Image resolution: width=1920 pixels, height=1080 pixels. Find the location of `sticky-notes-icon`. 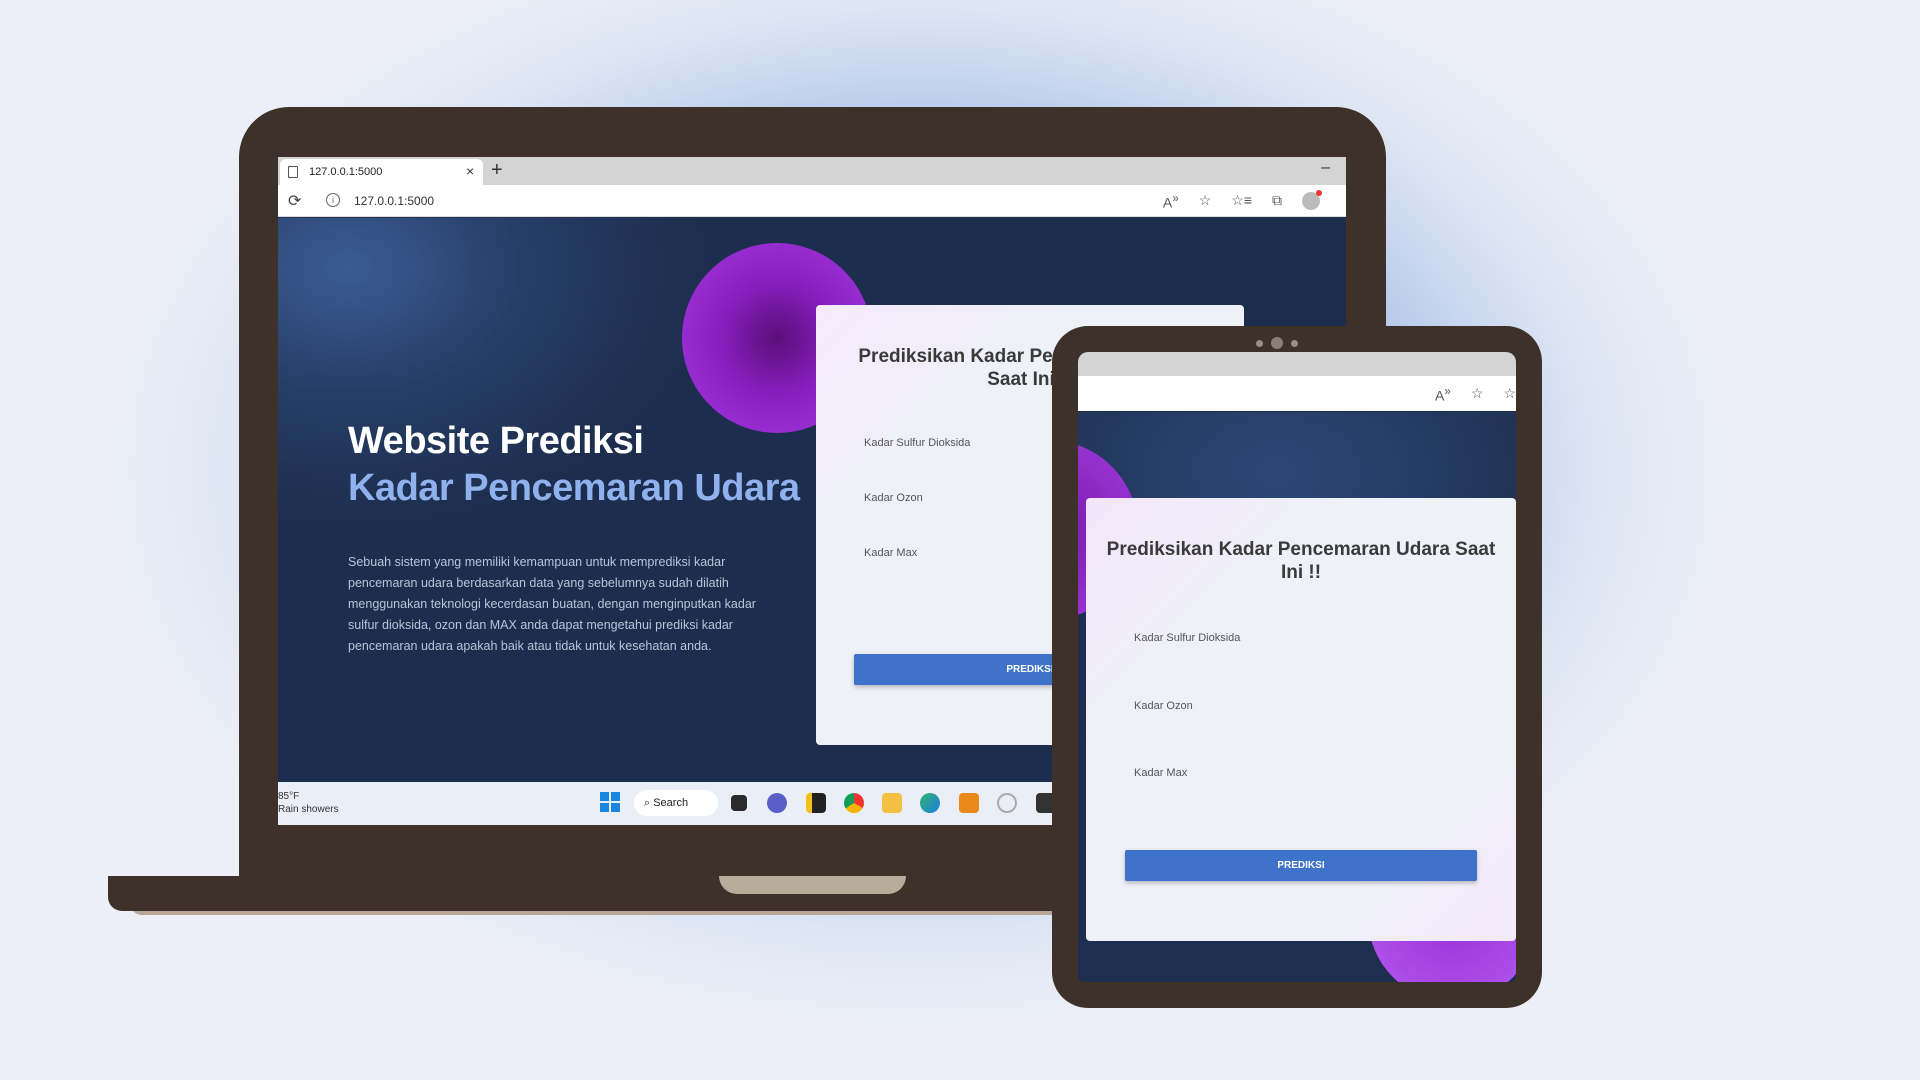

sticky-notes-icon is located at coordinates (816, 803).